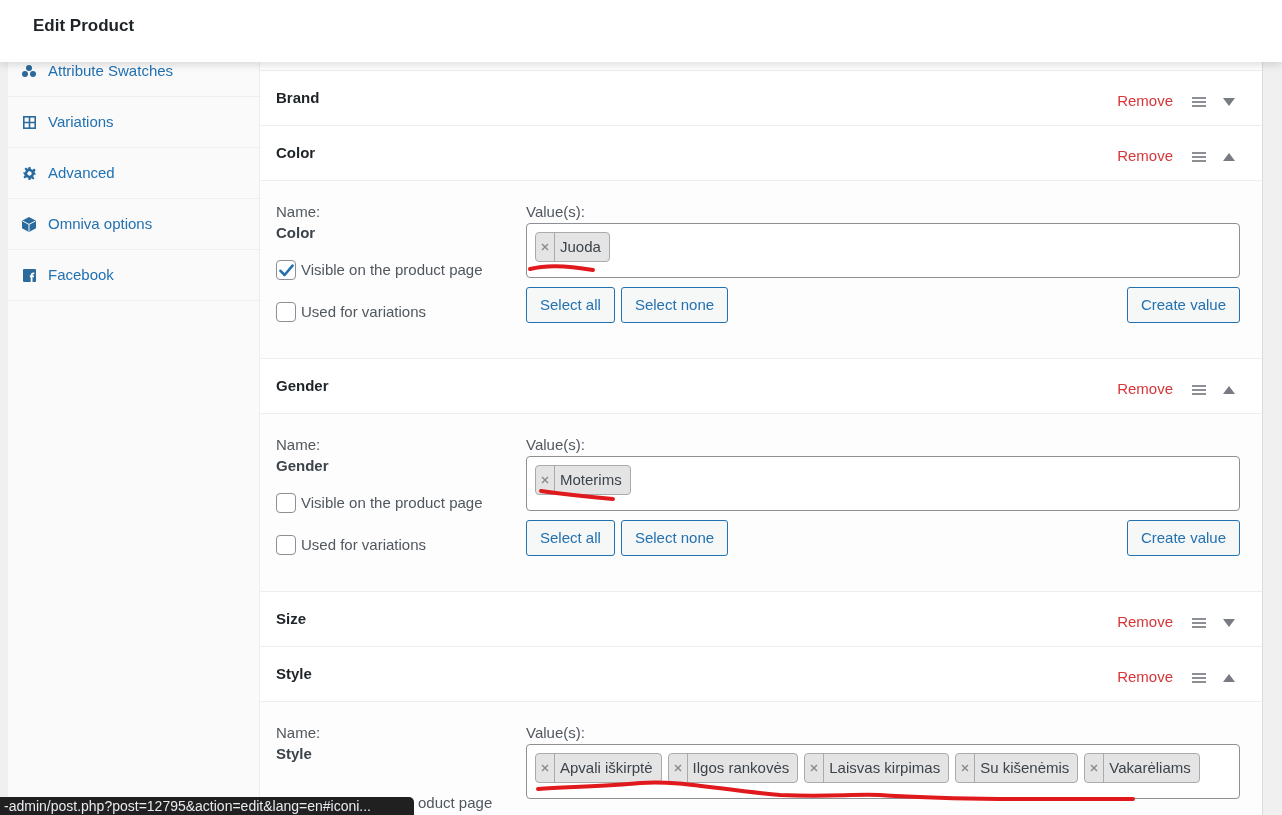  Describe the element at coordinates (29, 173) in the screenshot. I see `settings-icon` at that location.